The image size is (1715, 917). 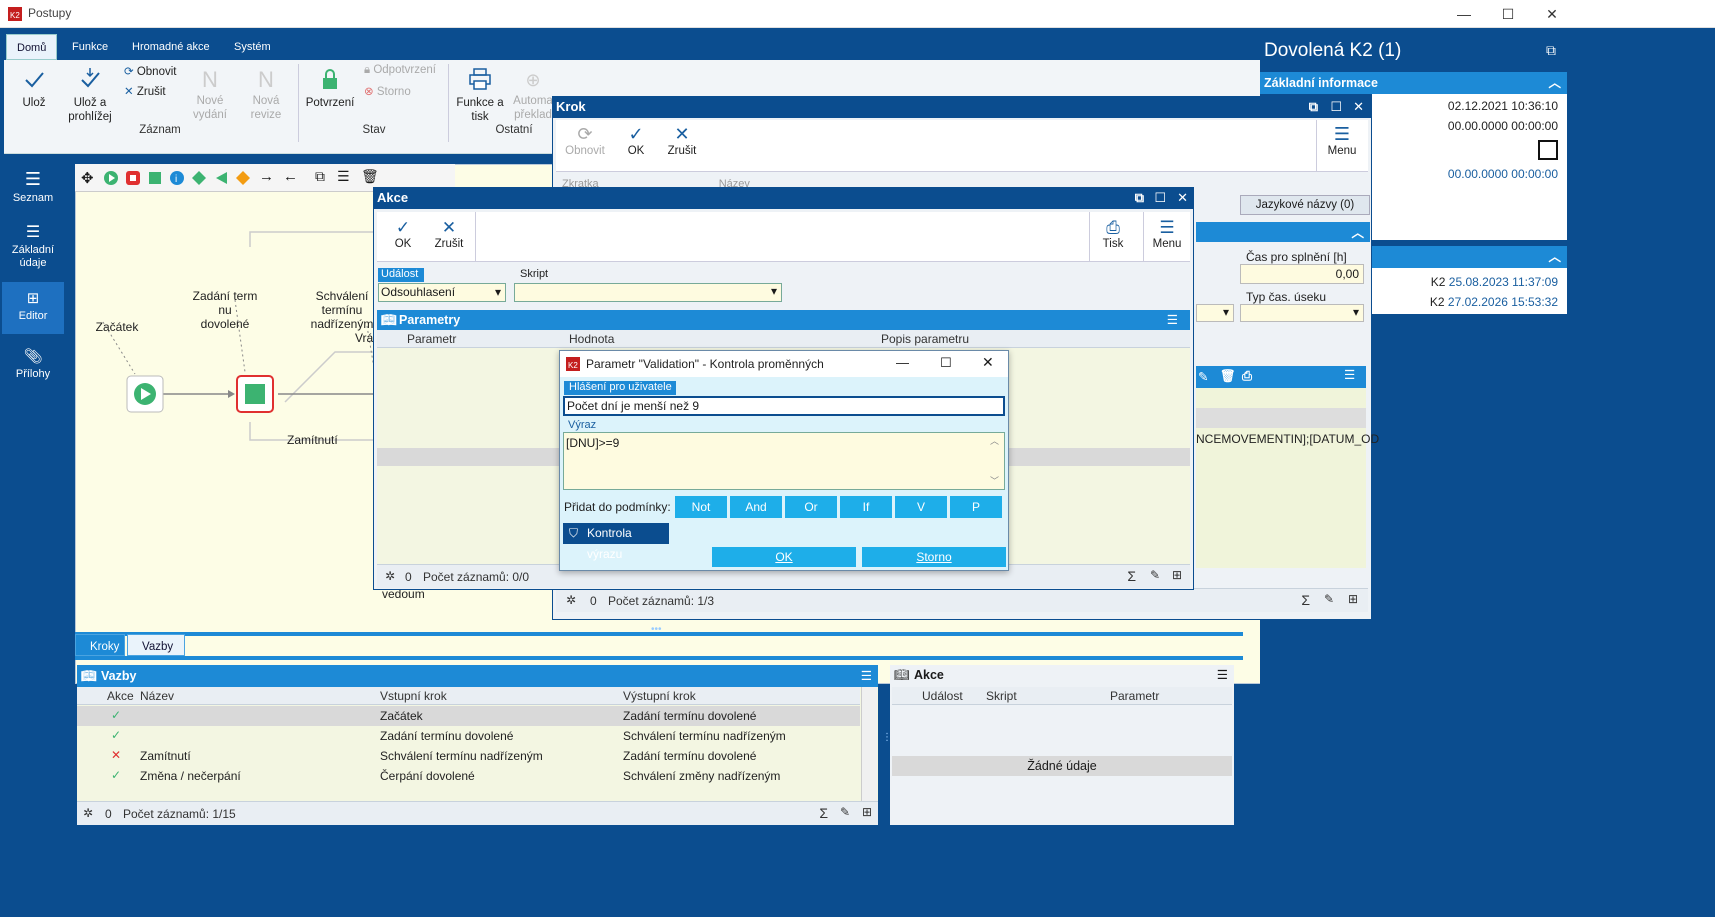 I want to click on popout-icon: ⧉, so click(x=1551, y=50).